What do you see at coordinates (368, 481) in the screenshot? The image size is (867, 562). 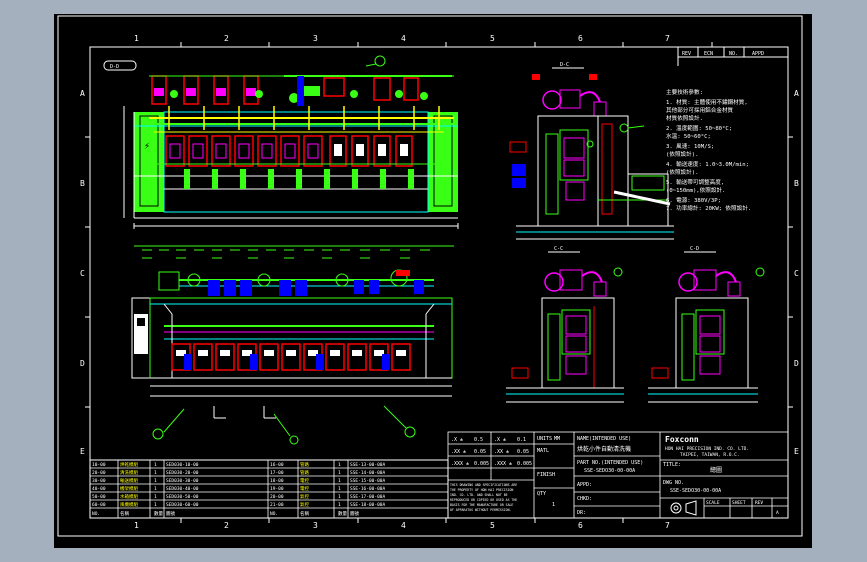 I see `bom-cell: SSE-15-00-00A` at bounding box center [368, 481].